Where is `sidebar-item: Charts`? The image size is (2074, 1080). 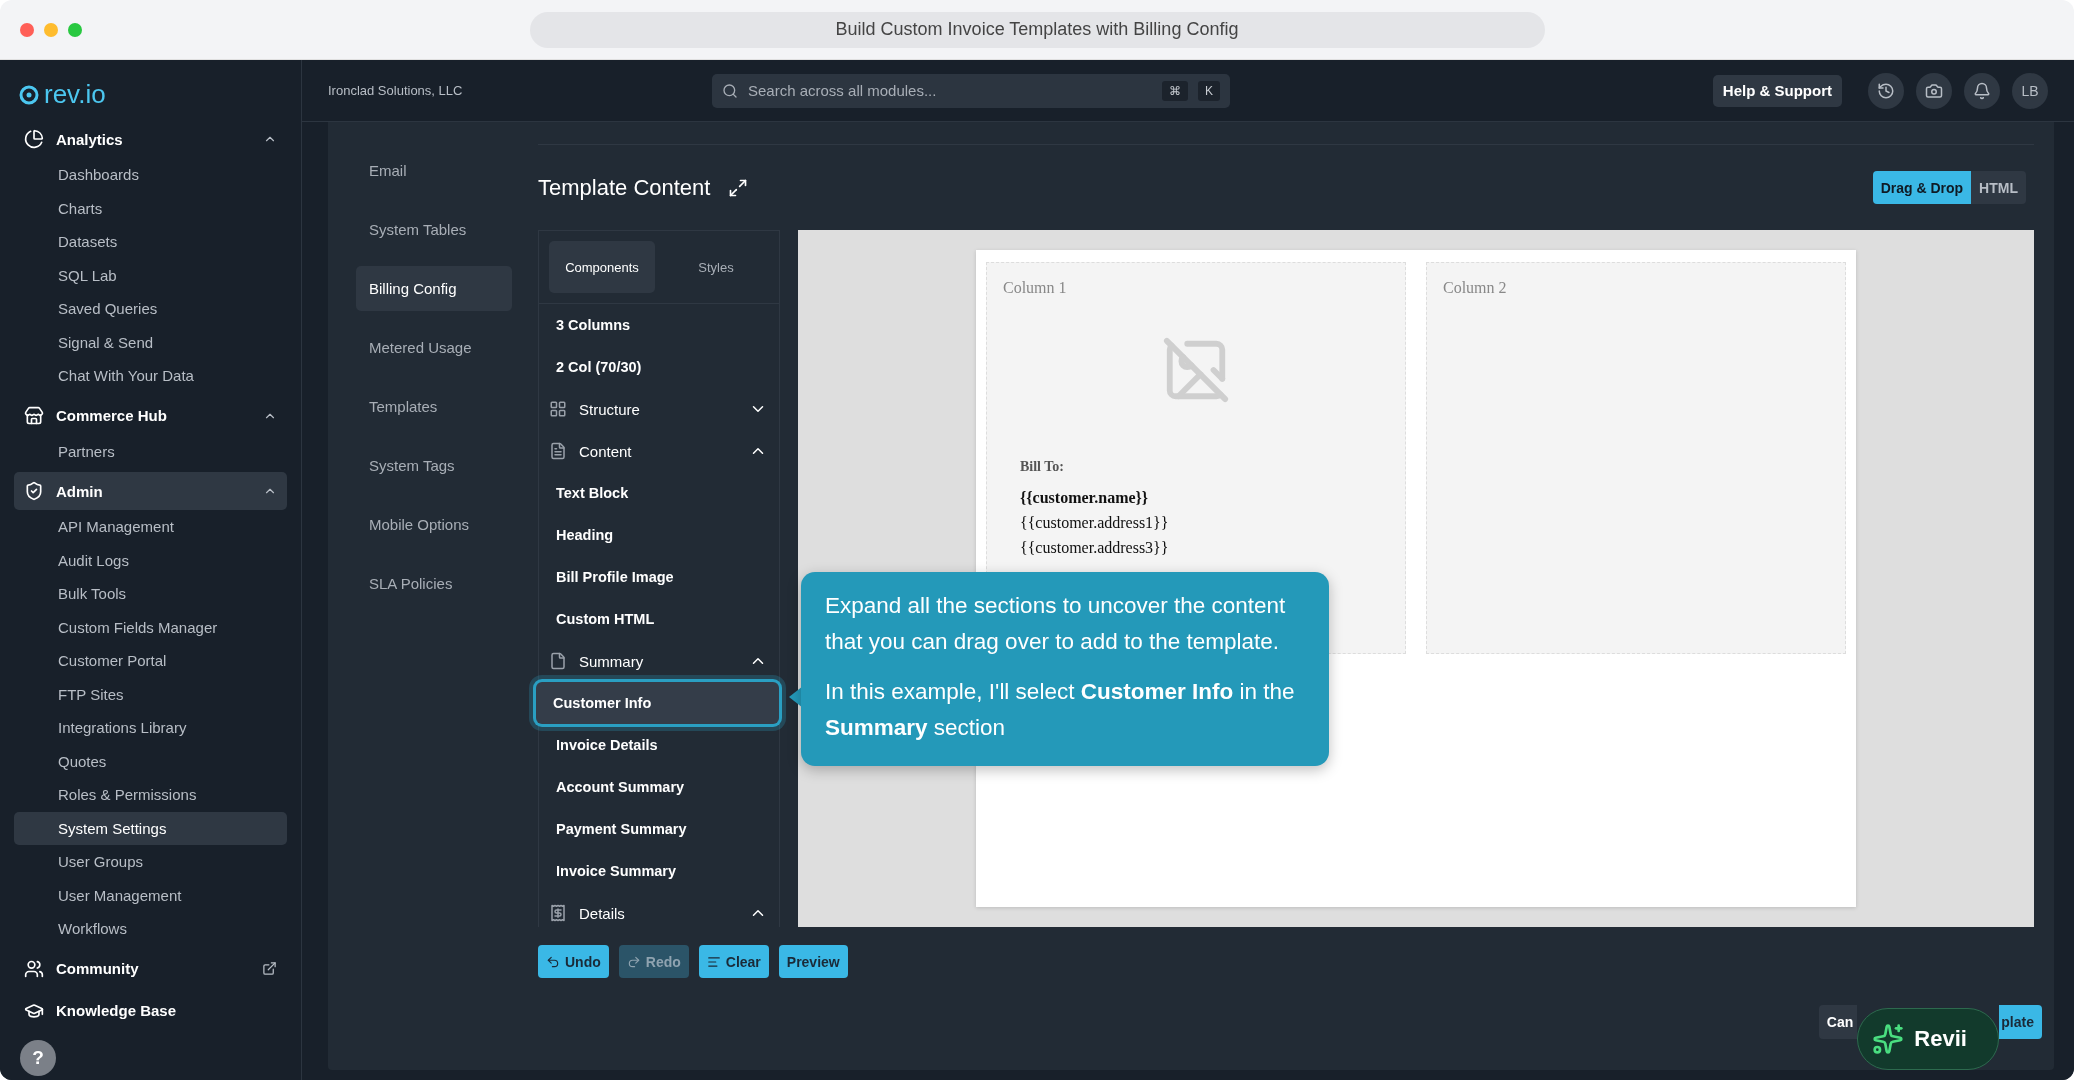 sidebar-item: Charts is located at coordinates (150, 208).